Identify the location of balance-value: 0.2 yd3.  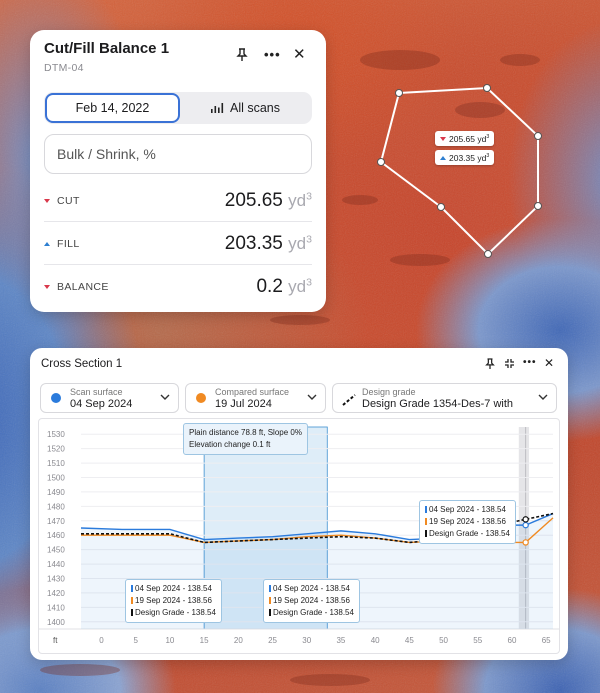
(284, 286).